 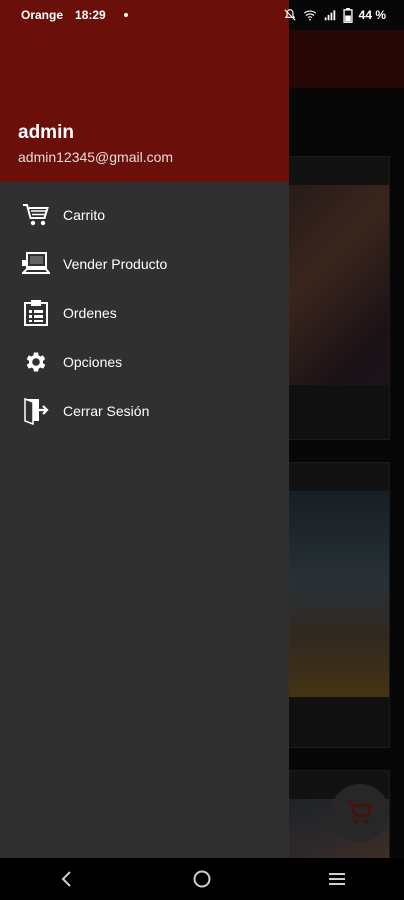 What do you see at coordinates (144, 361) in the screenshot?
I see `menu-item-opciones: Opciones` at bounding box center [144, 361].